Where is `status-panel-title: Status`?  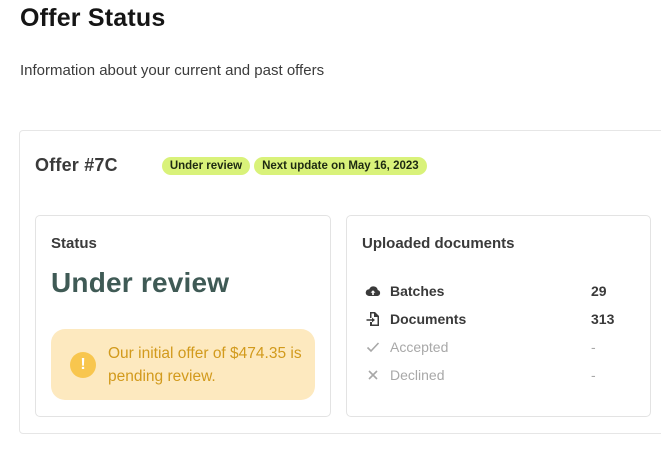
status-panel-title: Status is located at coordinates (74, 243).